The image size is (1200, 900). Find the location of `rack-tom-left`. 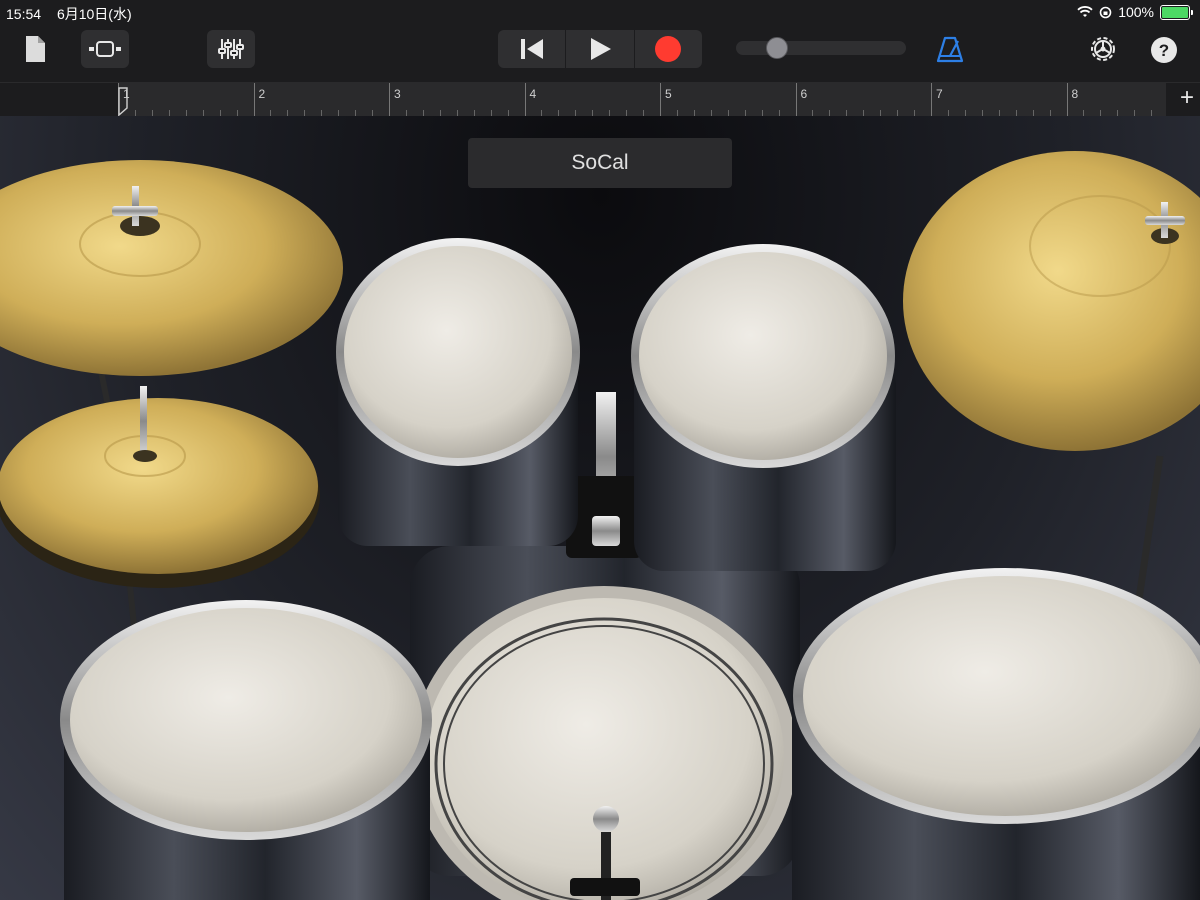

rack-tom-left is located at coordinates (458, 392).